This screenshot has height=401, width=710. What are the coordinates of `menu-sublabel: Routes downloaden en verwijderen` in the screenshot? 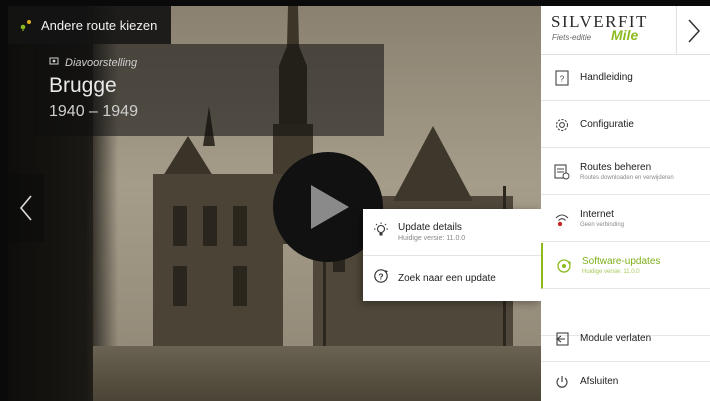 It's located at (627, 178).